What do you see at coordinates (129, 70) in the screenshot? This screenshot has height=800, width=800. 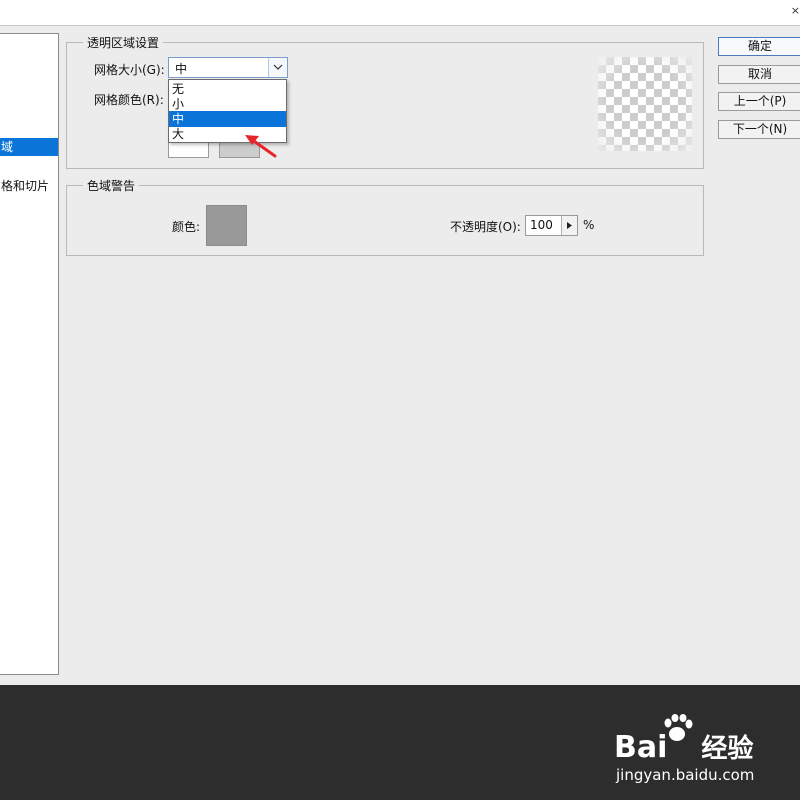 I see `grid-size-label: 网格大小(G):` at bounding box center [129, 70].